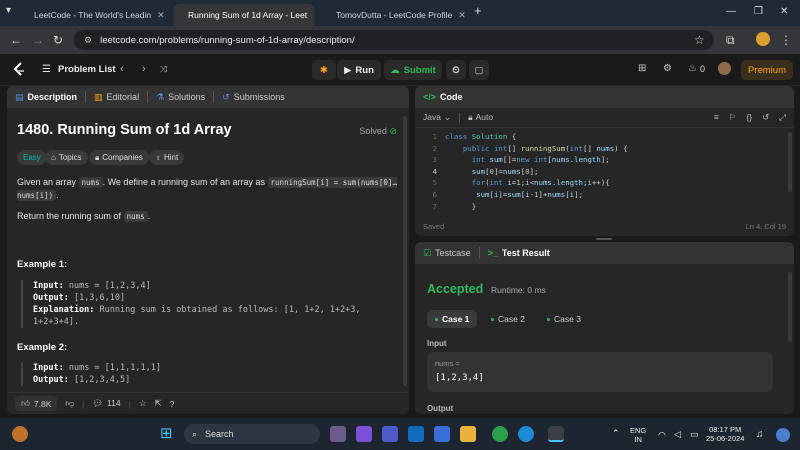 Image resolution: width=800 pixels, height=450 pixels. Describe the element at coordinates (394, 15) in the screenshot. I see `browser-tab-profile: TomovDutta - LeetCode Profile ✕` at that location.